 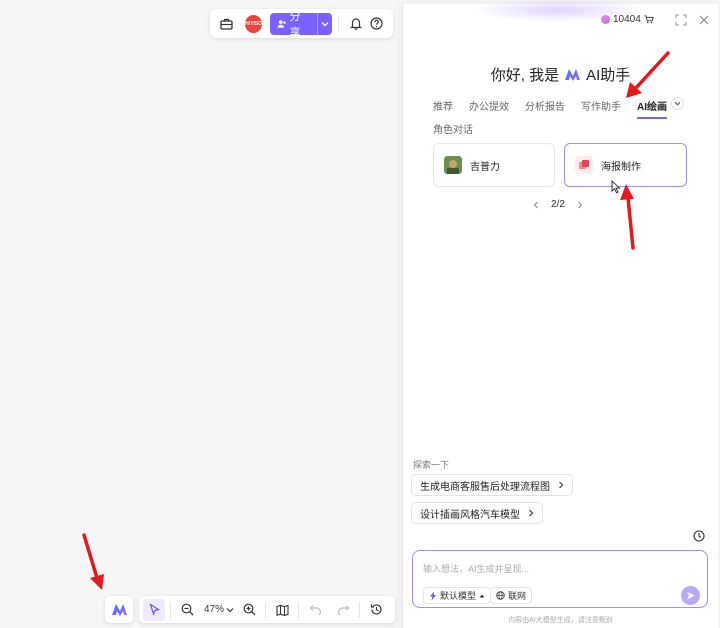 What do you see at coordinates (621, 167) in the screenshot?
I see `card-label: 海报制作` at bounding box center [621, 167].